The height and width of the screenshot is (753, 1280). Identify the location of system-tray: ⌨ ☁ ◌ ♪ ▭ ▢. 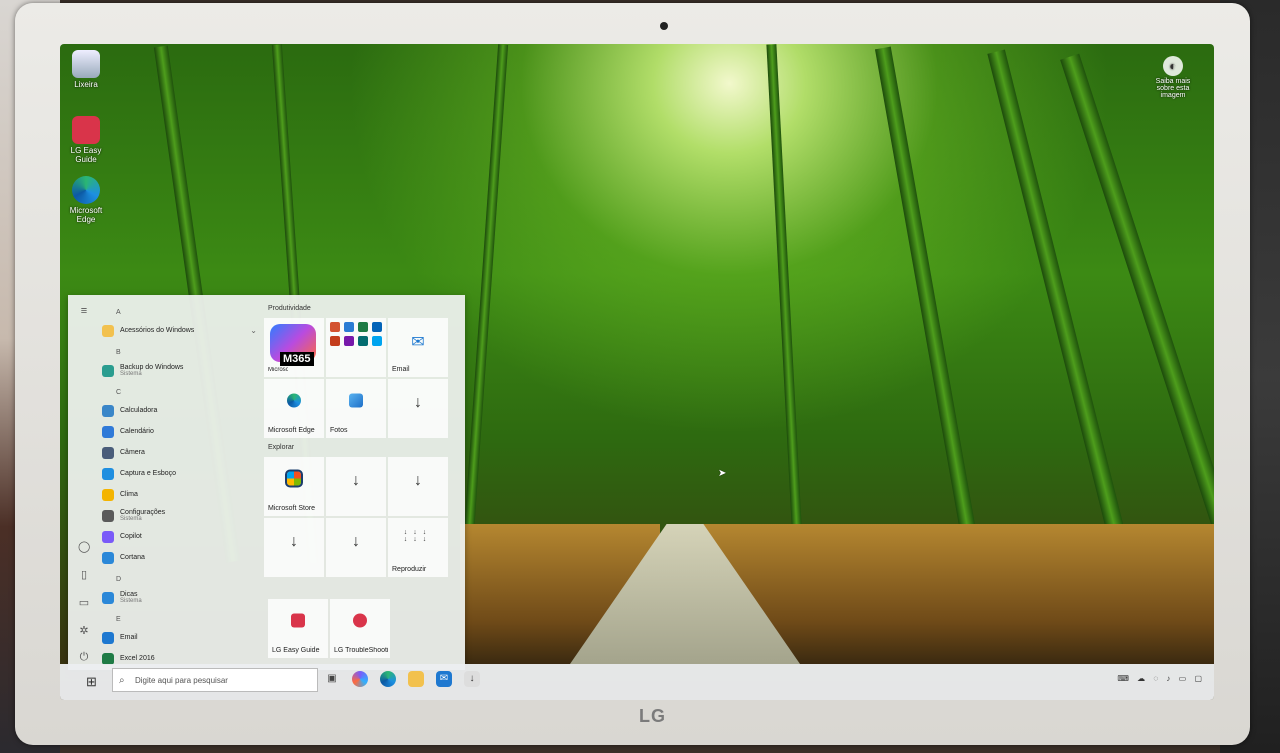
(1156, 678).